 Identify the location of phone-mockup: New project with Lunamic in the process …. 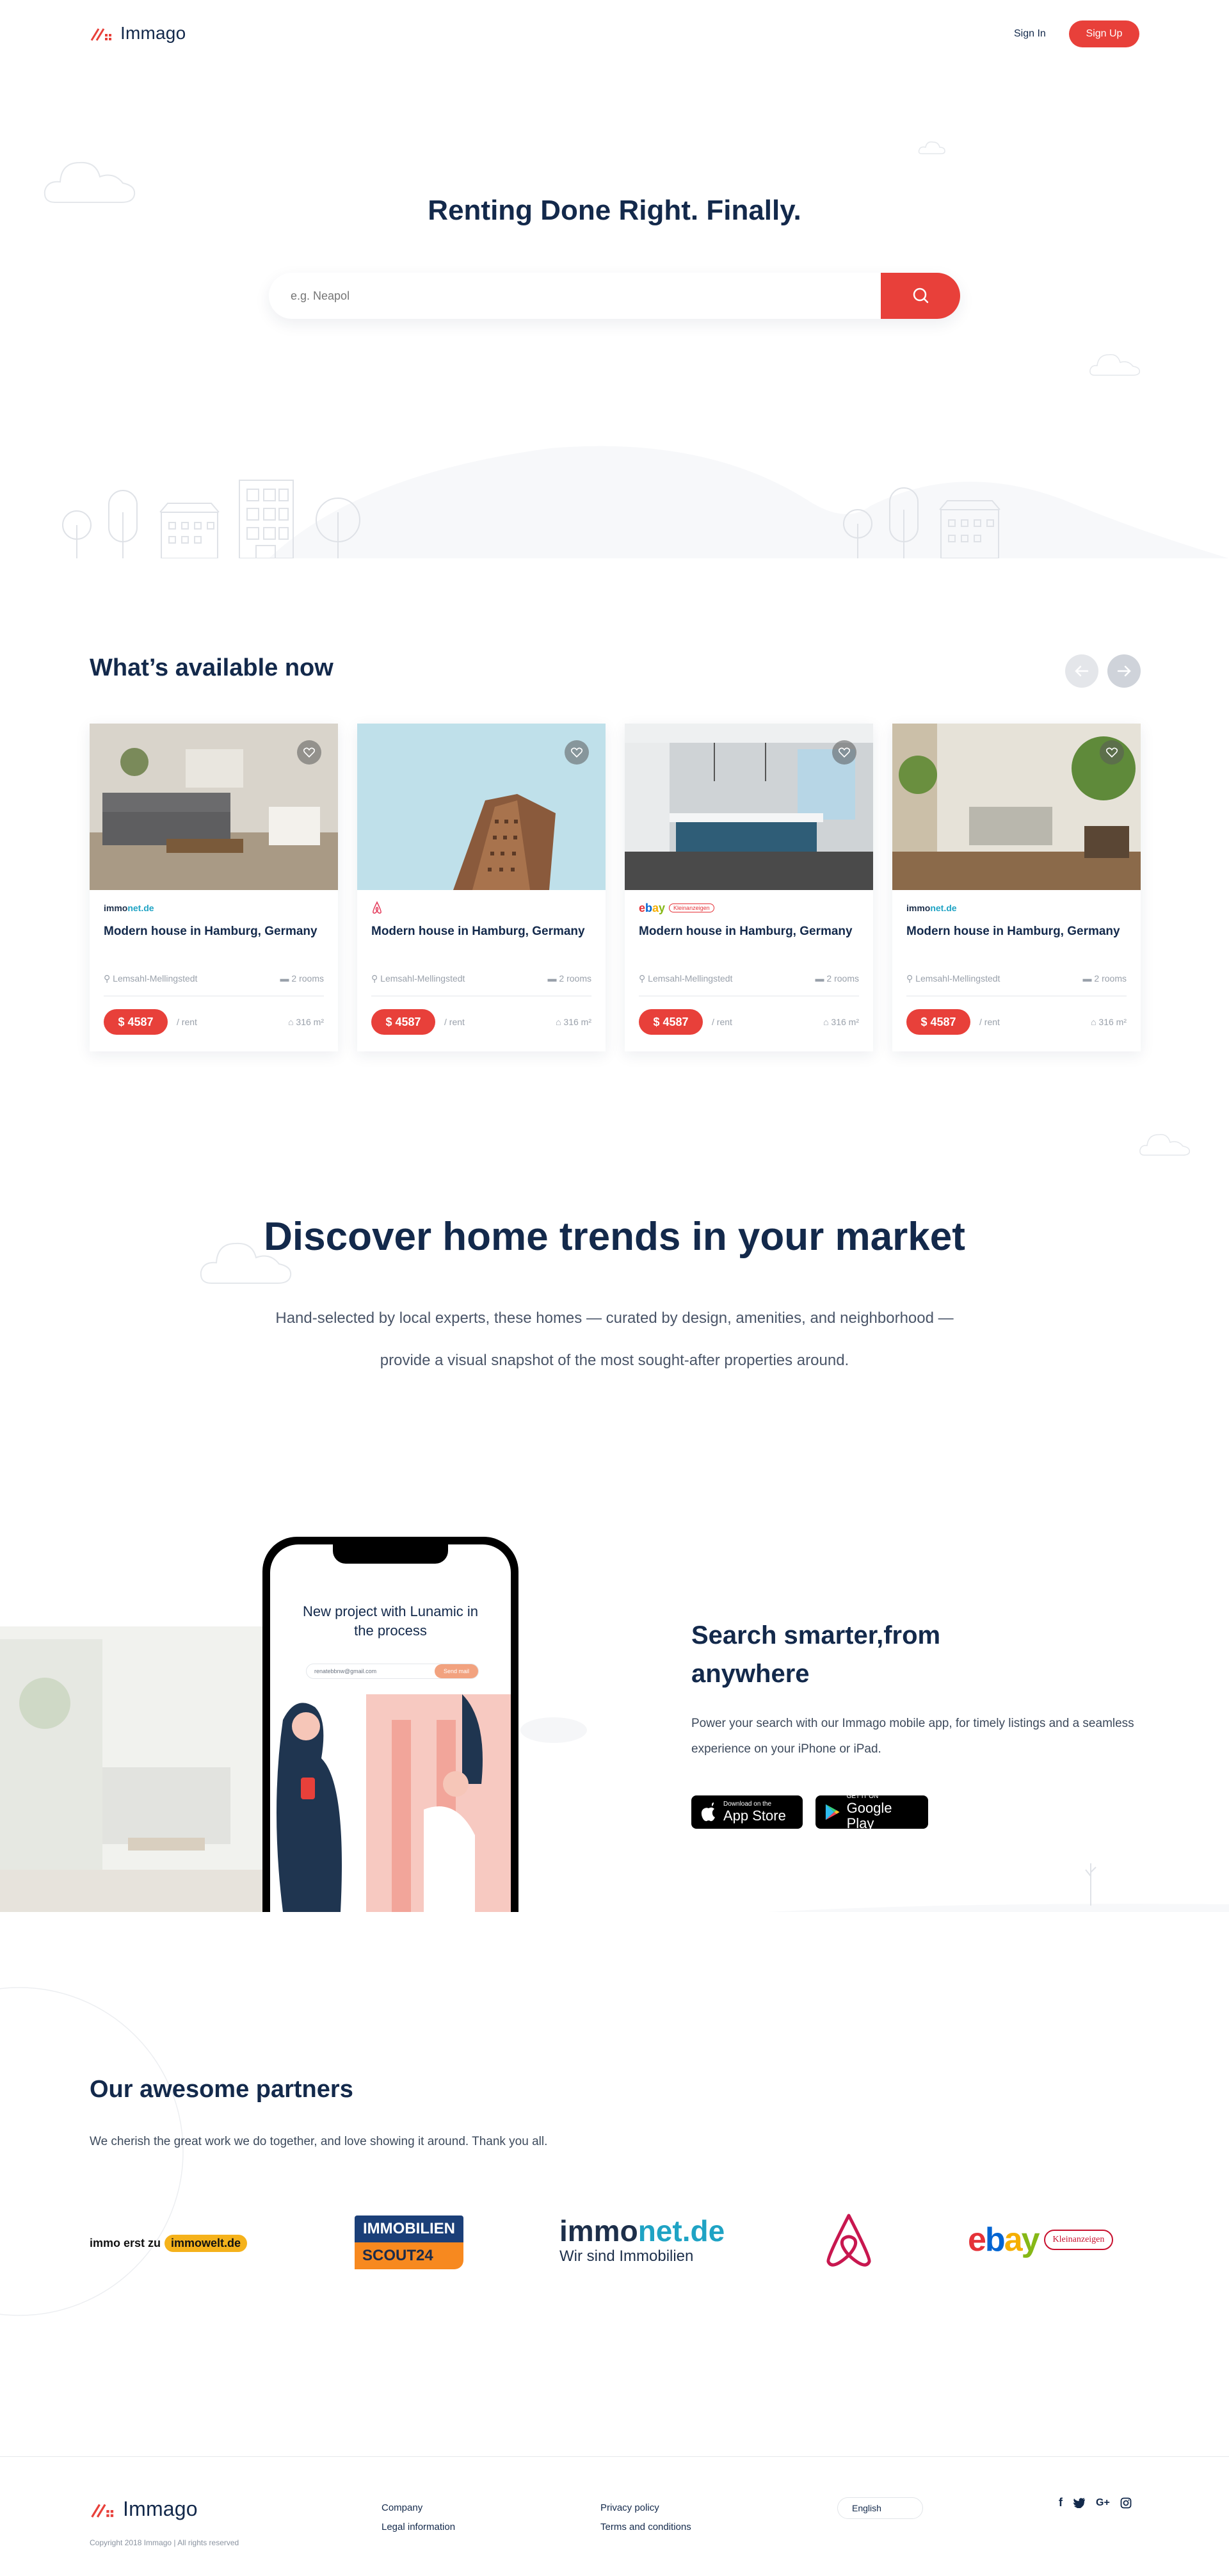
(390, 1724).